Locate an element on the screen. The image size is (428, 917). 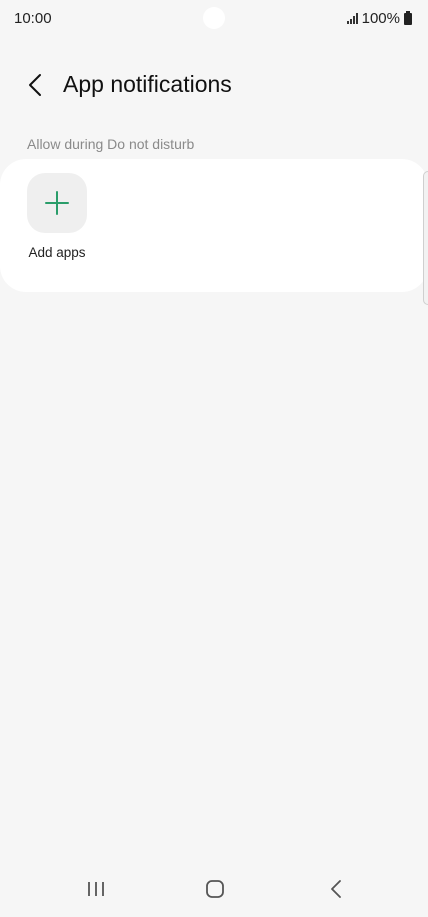
home-icon is located at coordinates (215, 889).